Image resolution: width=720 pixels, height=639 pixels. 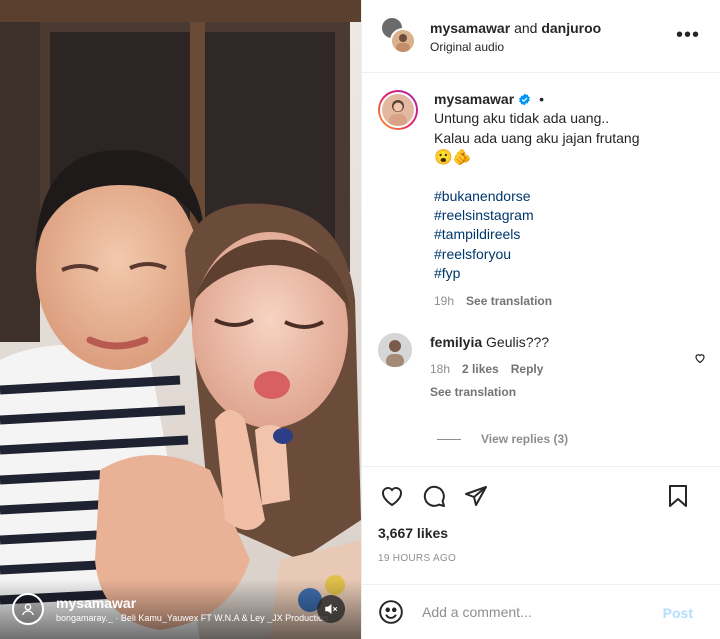 What do you see at coordinates (440, 369) in the screenshot?
I see `comment-time: 18h` at bounding box center [440, 369].